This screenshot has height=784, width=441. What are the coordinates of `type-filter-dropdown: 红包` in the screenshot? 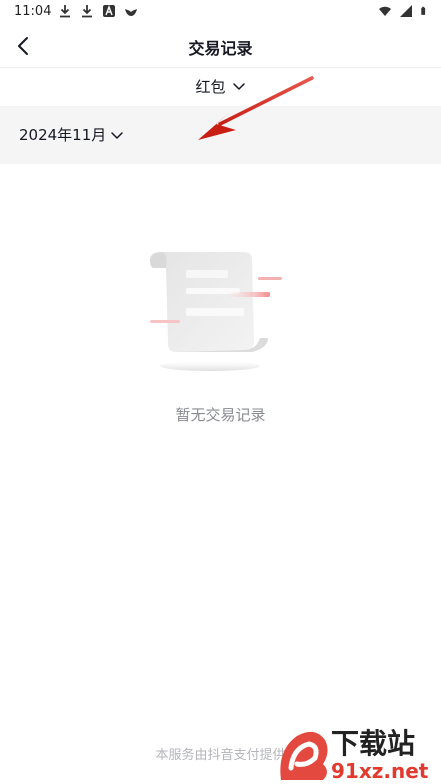 It's located at (220, 86).